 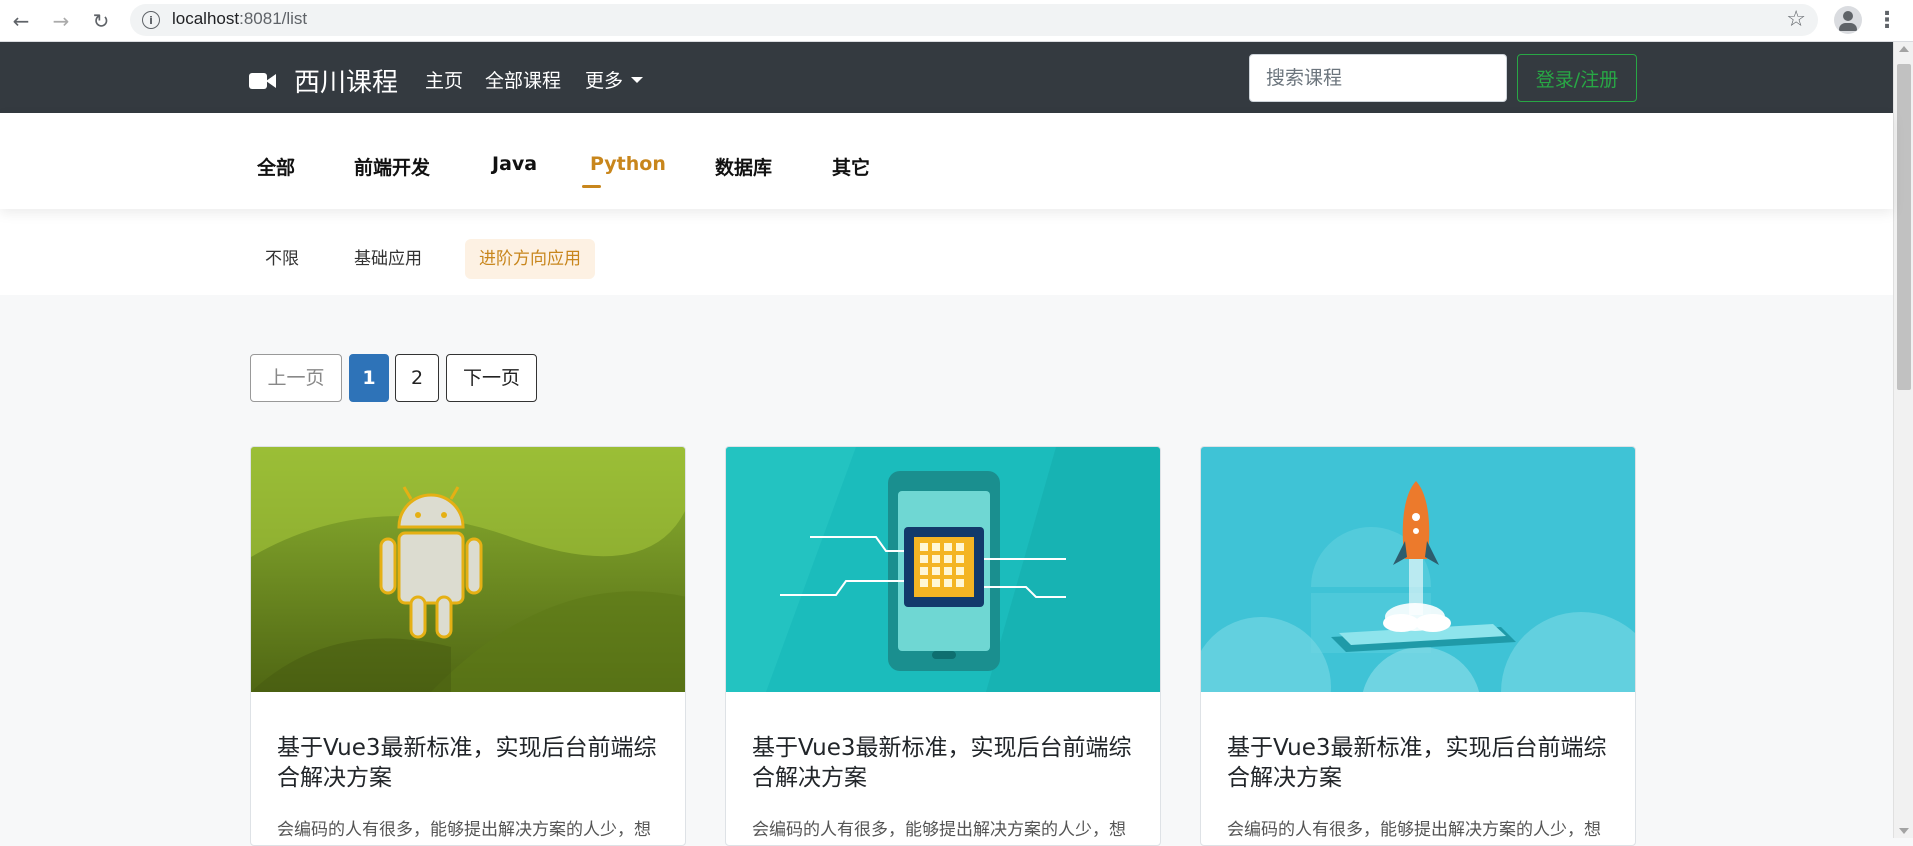 What do you see at coordinates (369, 378) in the screenshot?
I see `page-1-button: 1` at bounding box center [369, 378].